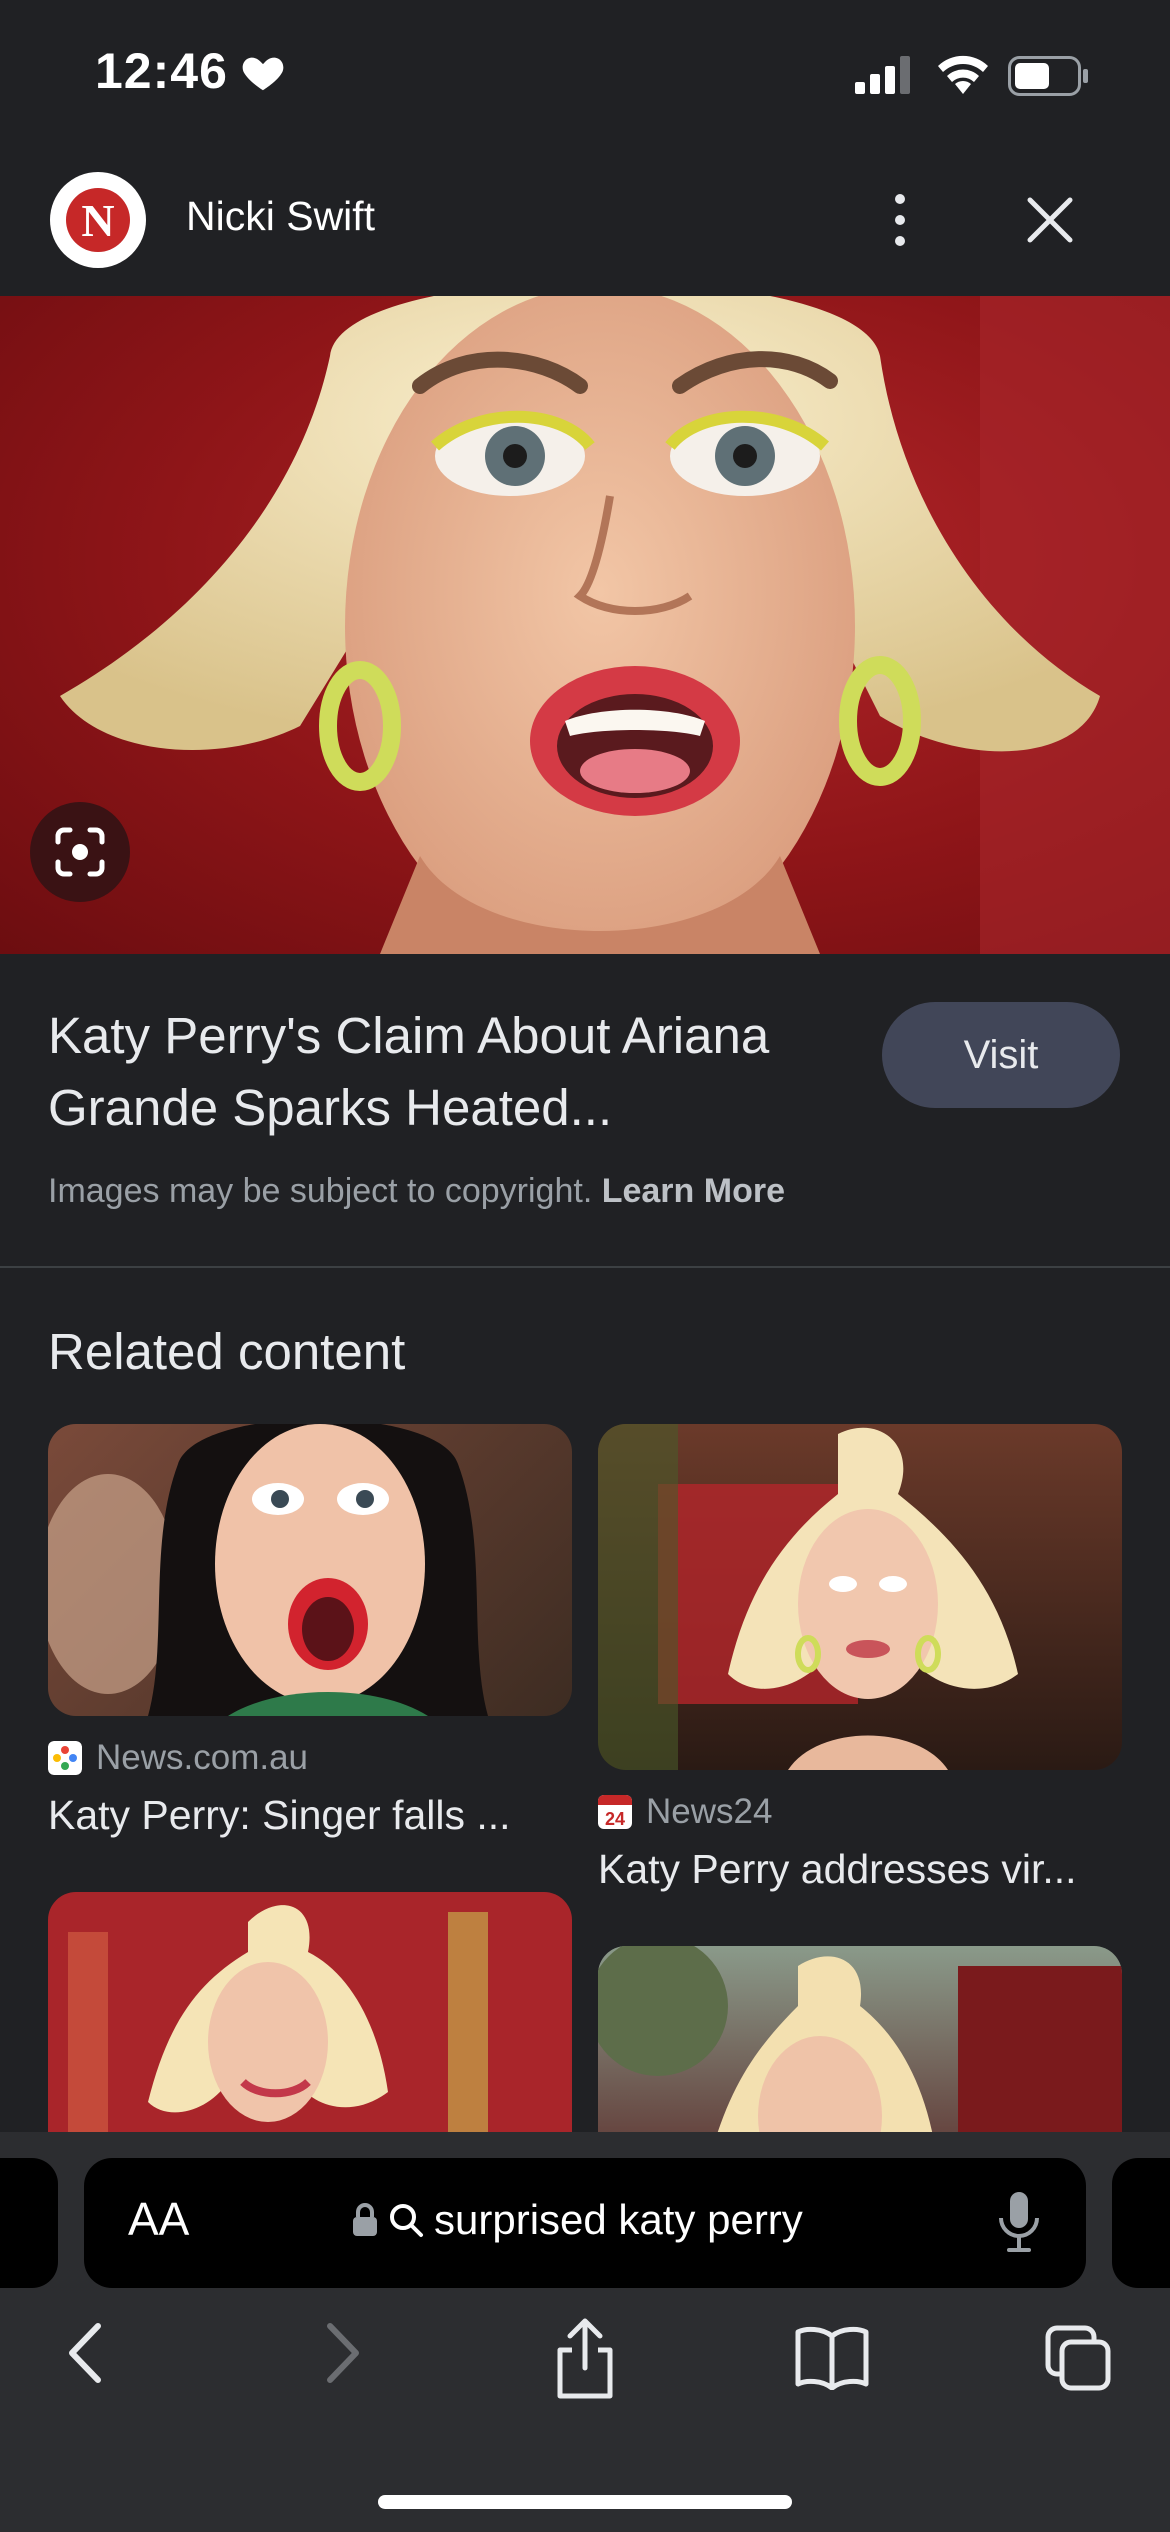 The height and width of the screenshot is (2532, 1170). I want to click on source-header, so click(585, 223).